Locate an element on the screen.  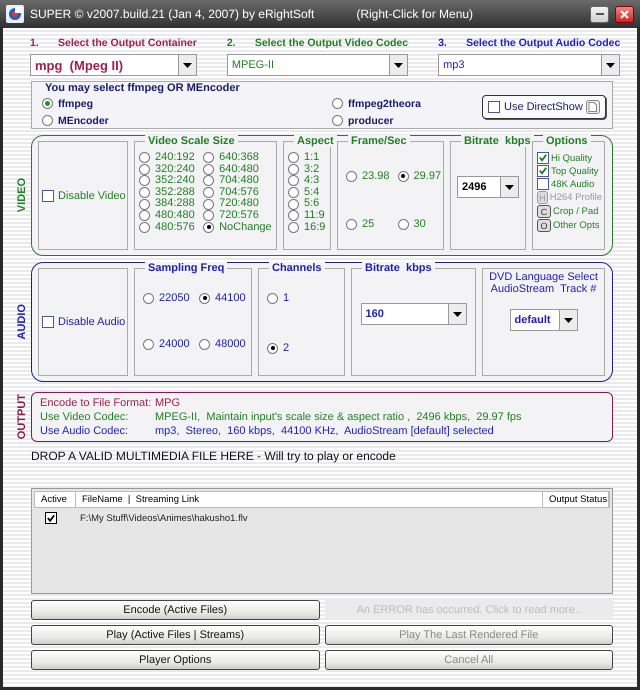
drop-hint: DROP A VALID MULTIMEDIA FILE HERE - Will try to play or encode is located at coordinates (214, 456).